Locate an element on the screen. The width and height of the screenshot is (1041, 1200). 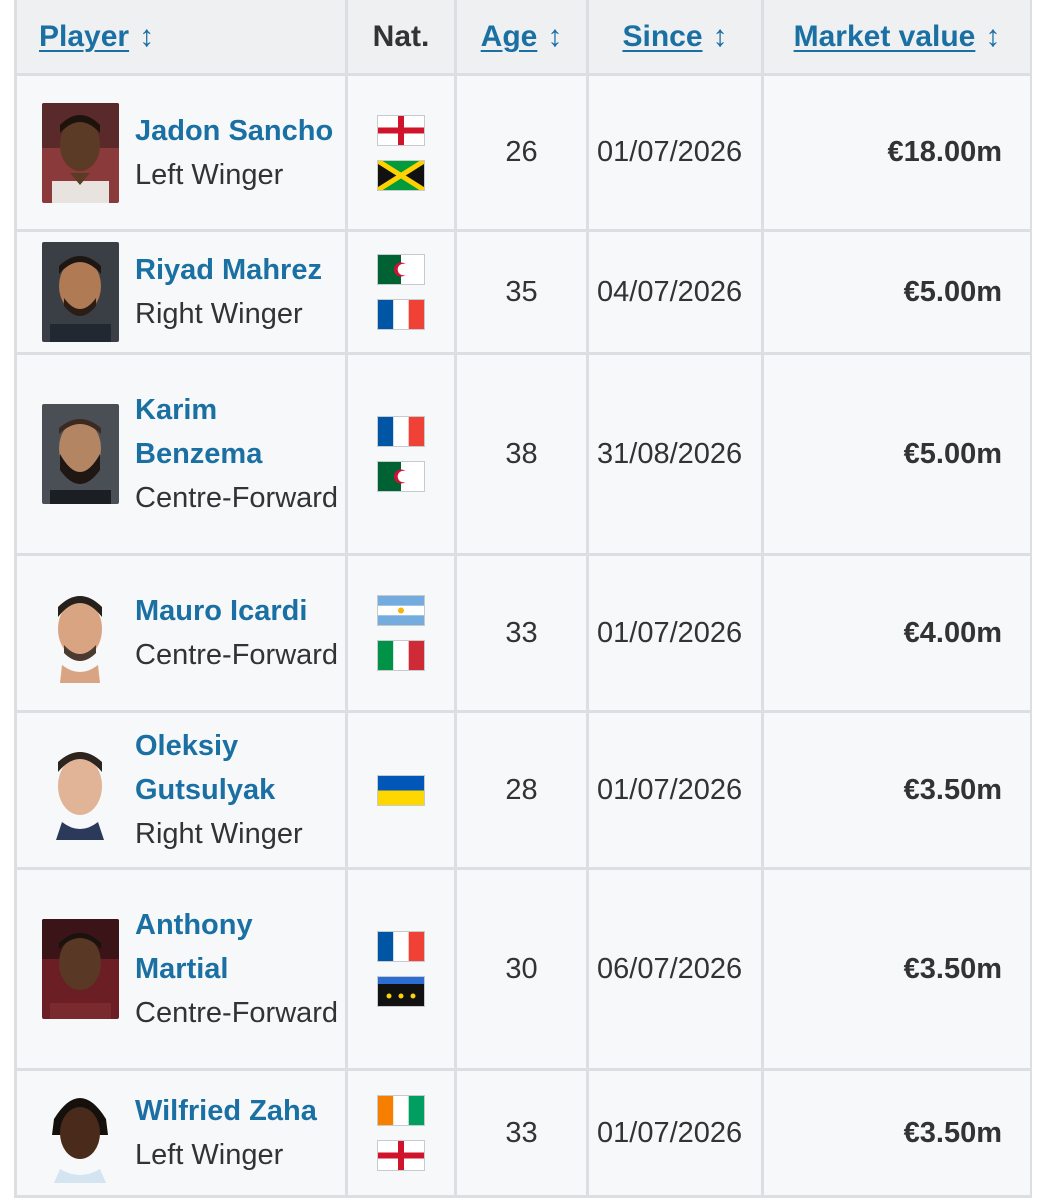
player-cell: Riyad Mahrez Right Winger is located at coordinates (181, 292).